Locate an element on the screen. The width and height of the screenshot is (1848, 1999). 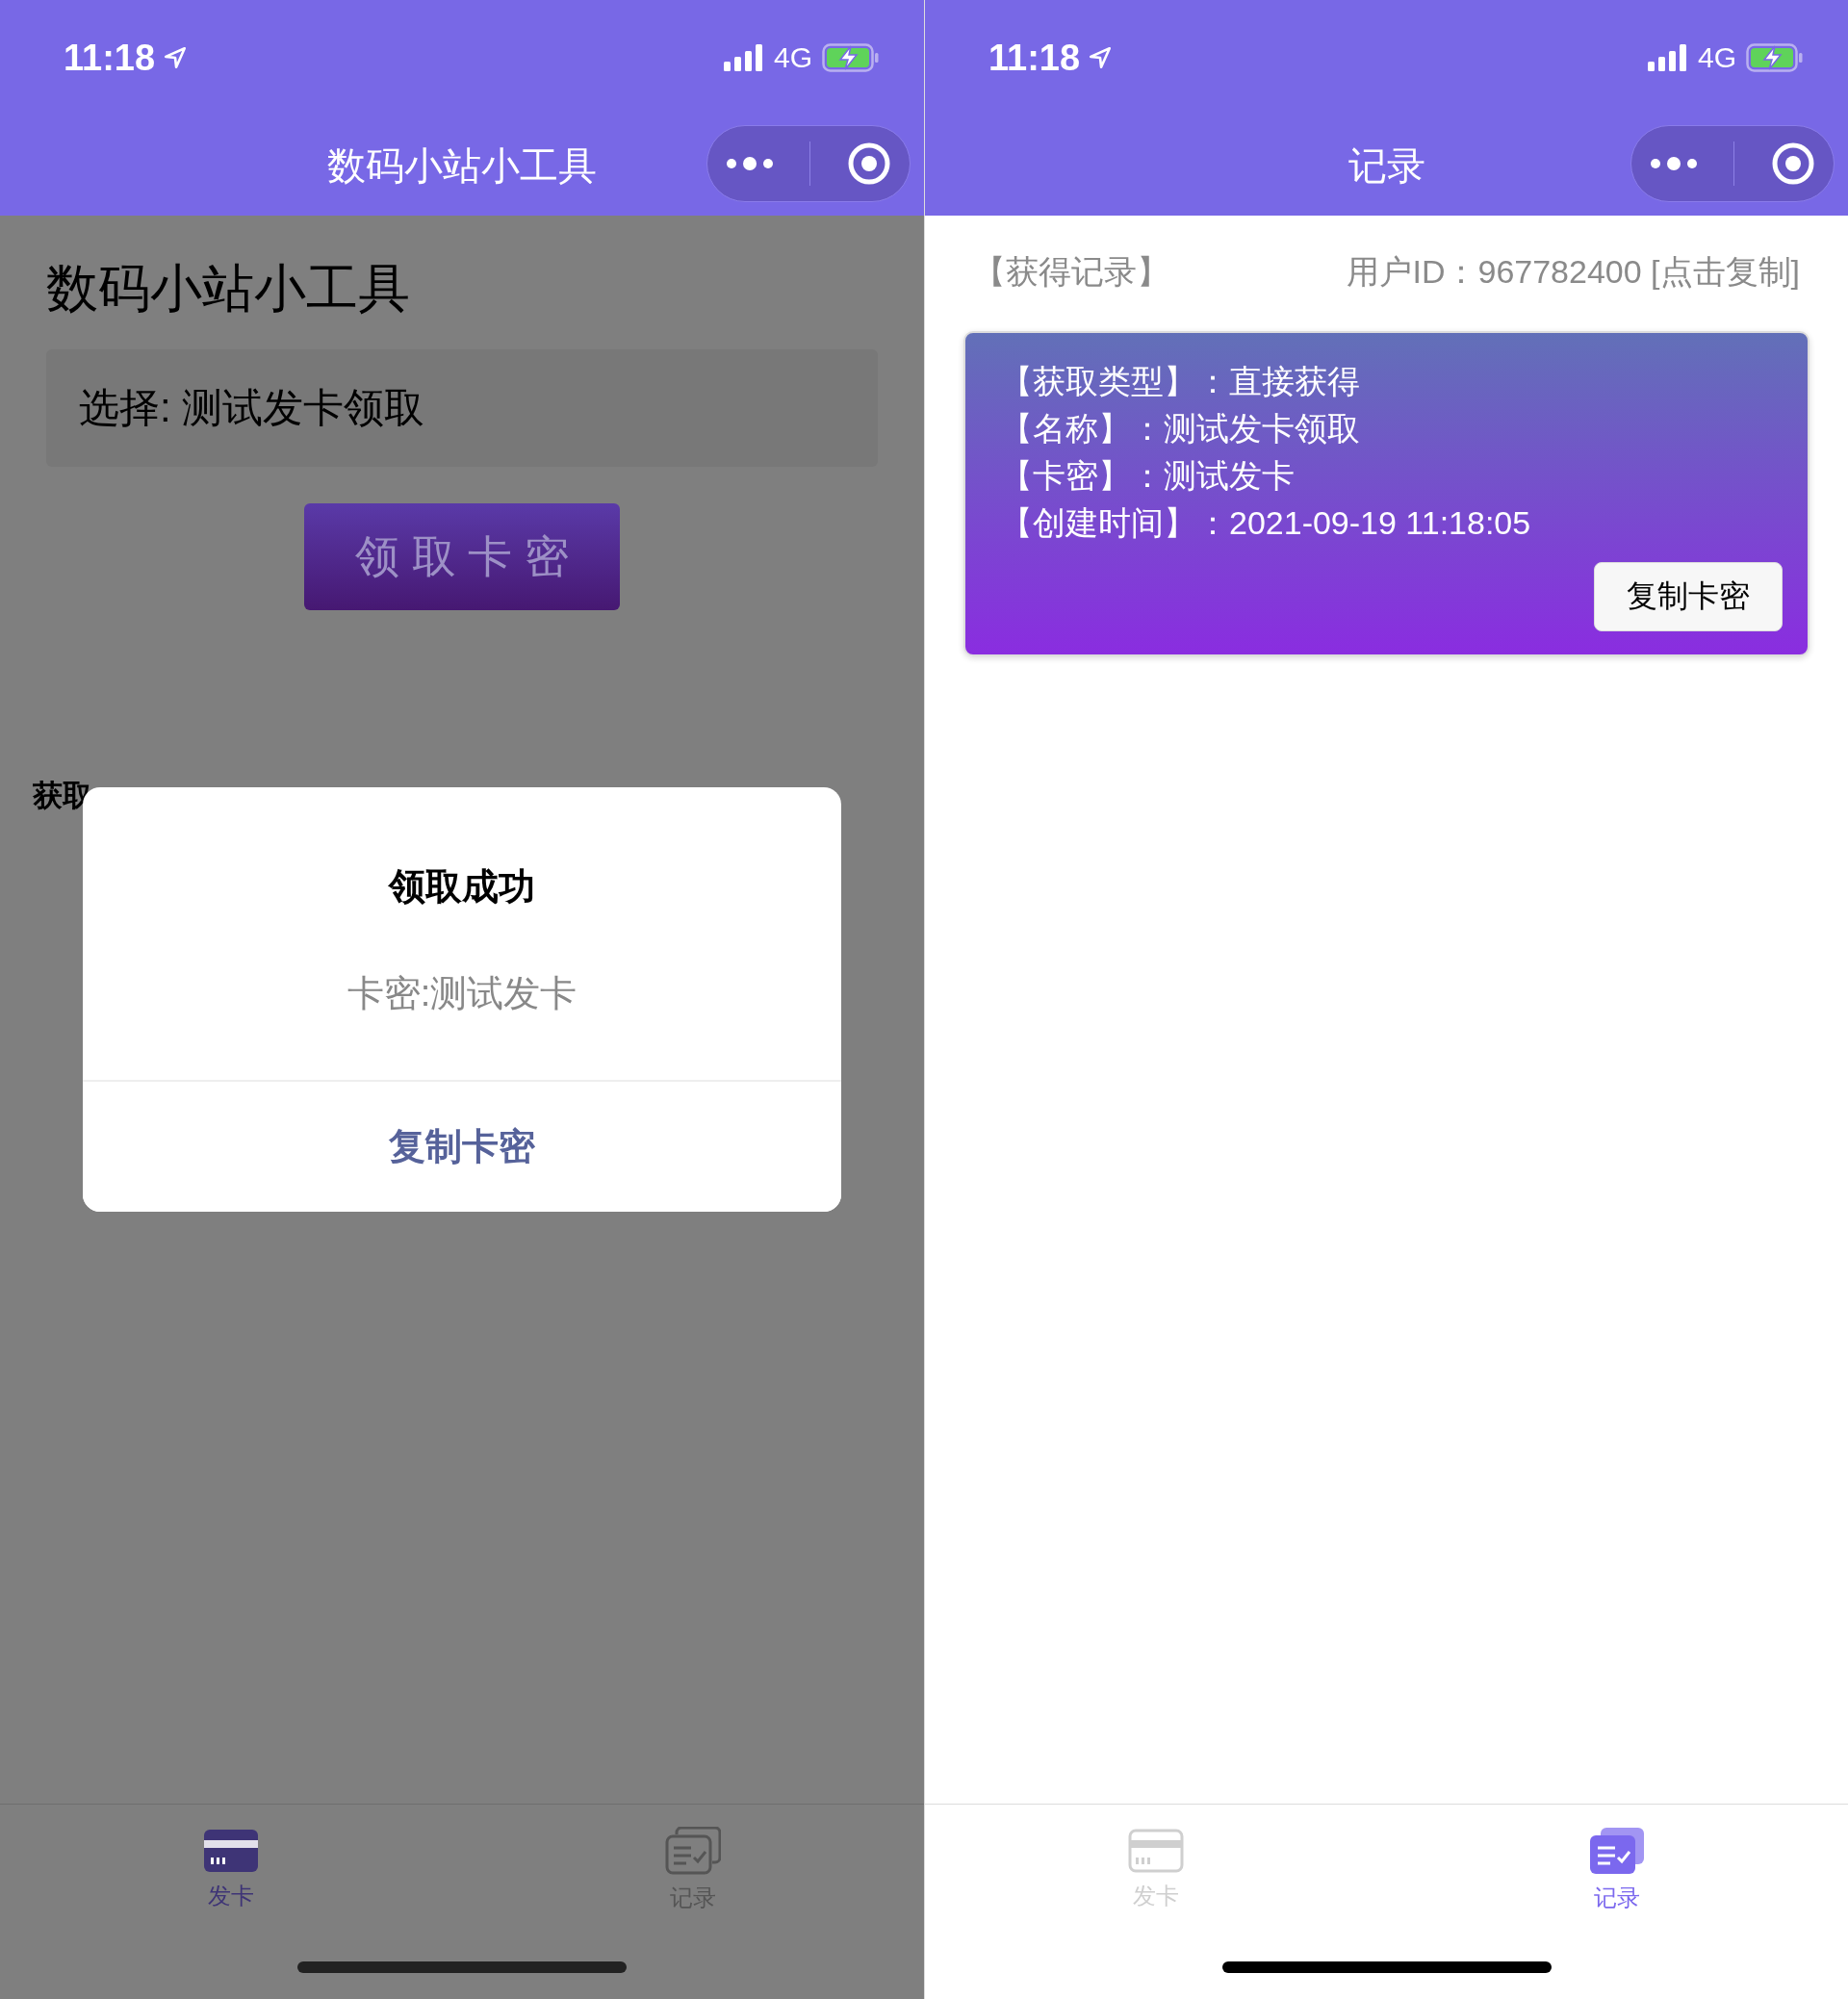
user-id-link: 用户ID：967782400 [点击复制] is located at coordinates (1573, 272).